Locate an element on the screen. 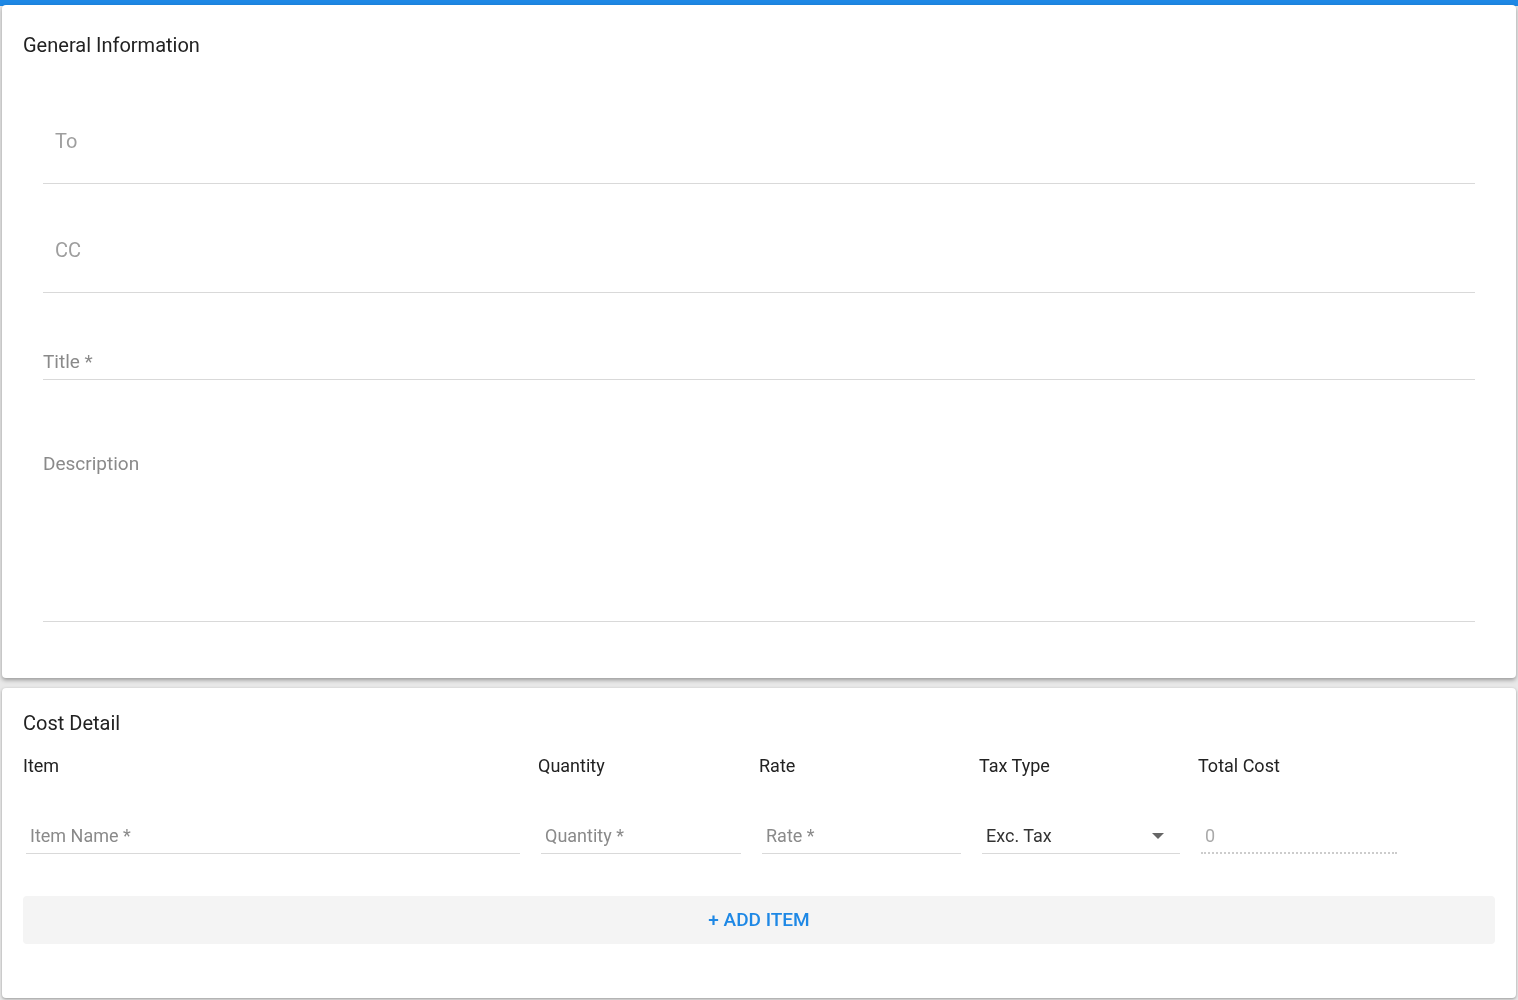 The image size is (1518, 1000). text-field: To is located at coordinates (759, 129).